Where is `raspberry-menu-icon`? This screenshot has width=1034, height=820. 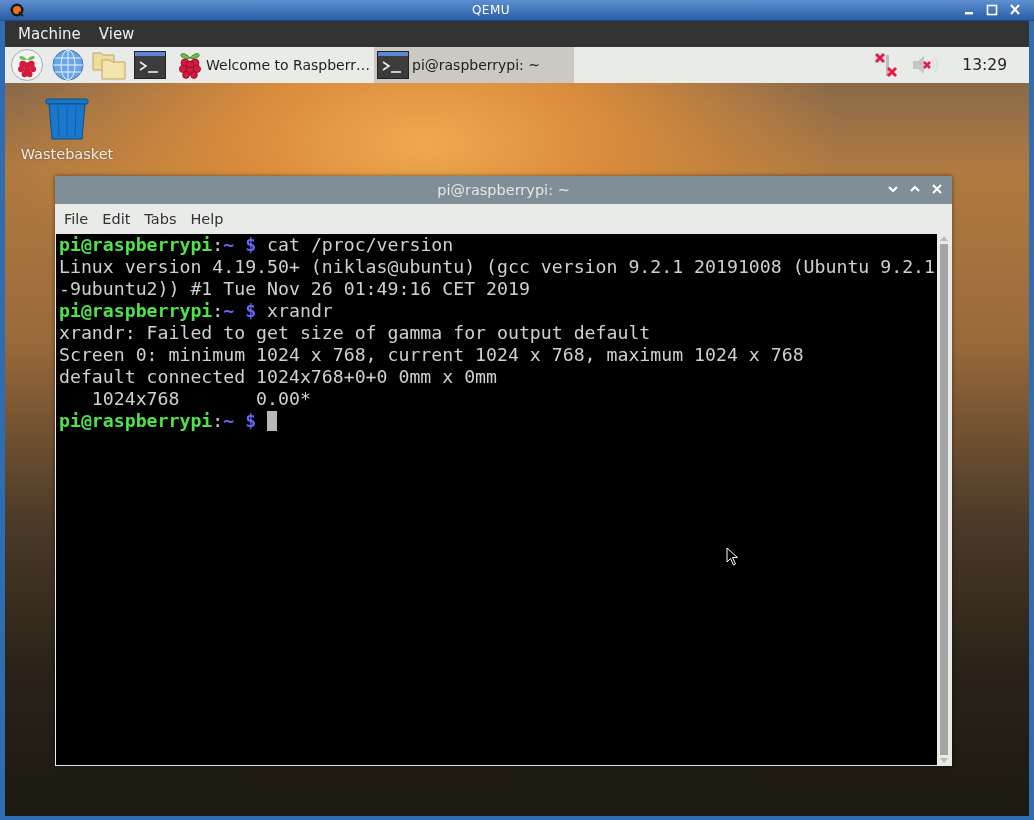
raspberry-menu-icon is located at coordinates (27, 65).